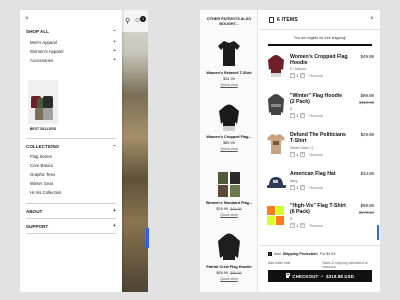 The width and height of the screenshot is (400, 300). I want to click on collection-item-hi-vis: Hi-Vis Collection, so click(75, 192).